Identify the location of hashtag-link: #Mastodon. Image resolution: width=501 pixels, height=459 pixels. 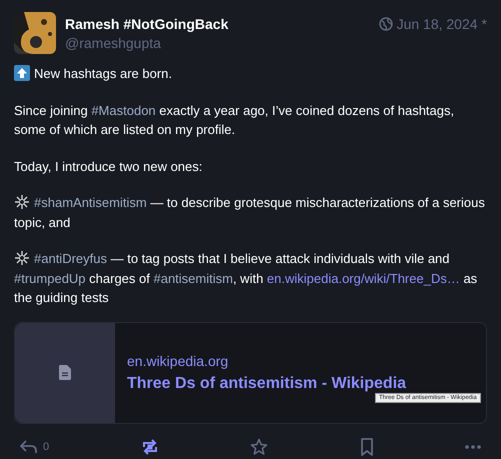
(123, 110).